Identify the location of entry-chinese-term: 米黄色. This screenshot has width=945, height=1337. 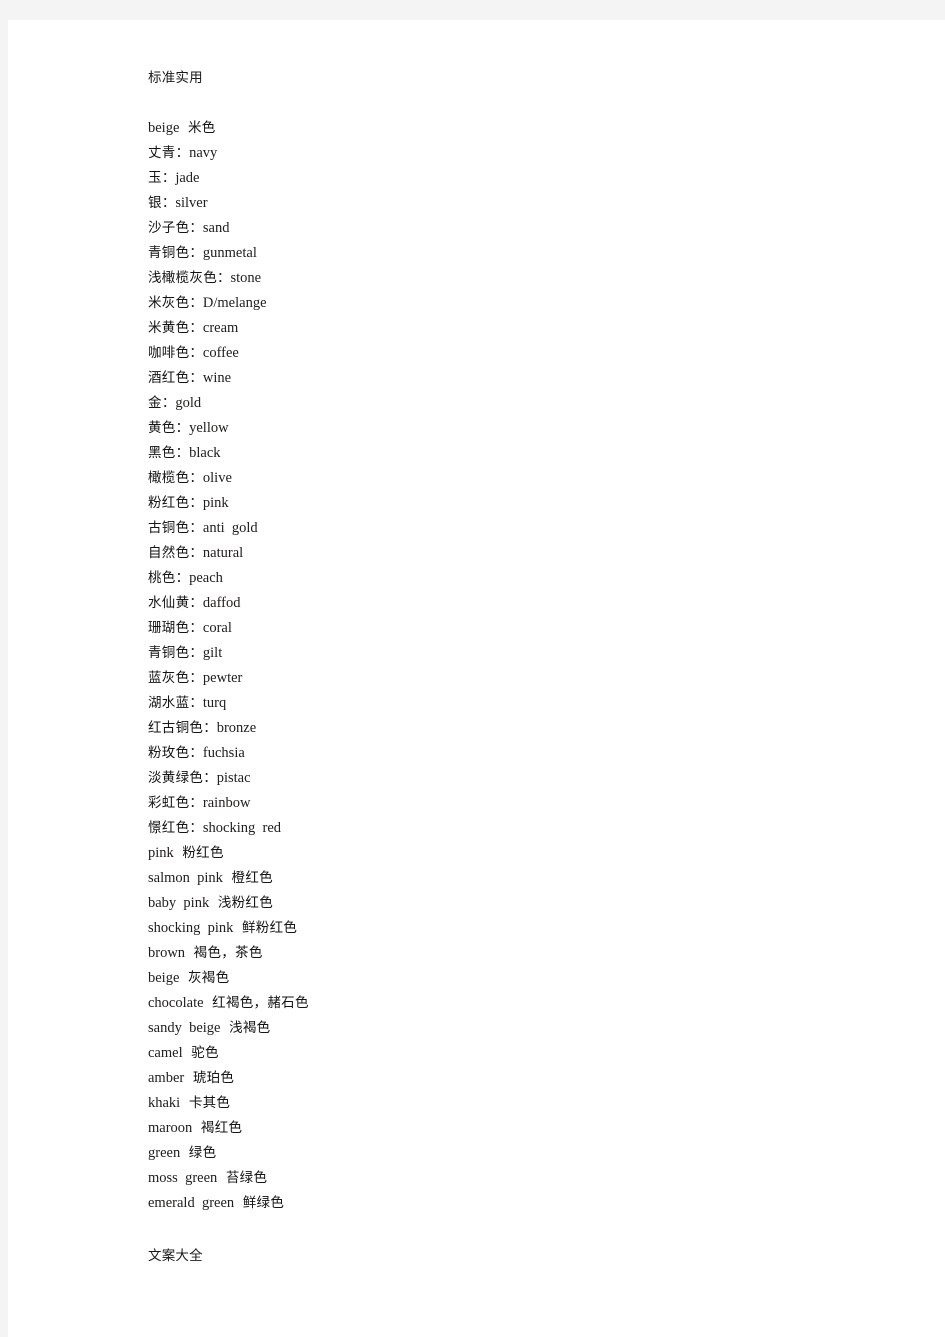
(169, 328).